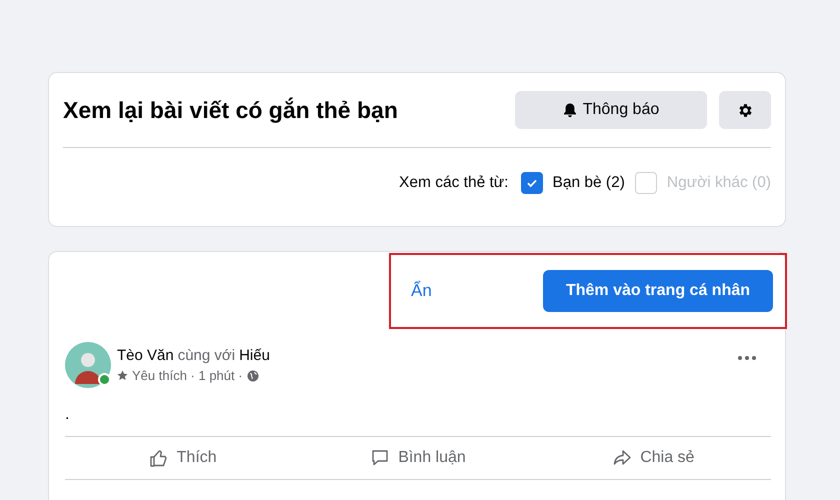  Describe the element at coordinates (572, 183) in the screenshot. I see `filter-checkbox: Bạn bè (2)` at that location.